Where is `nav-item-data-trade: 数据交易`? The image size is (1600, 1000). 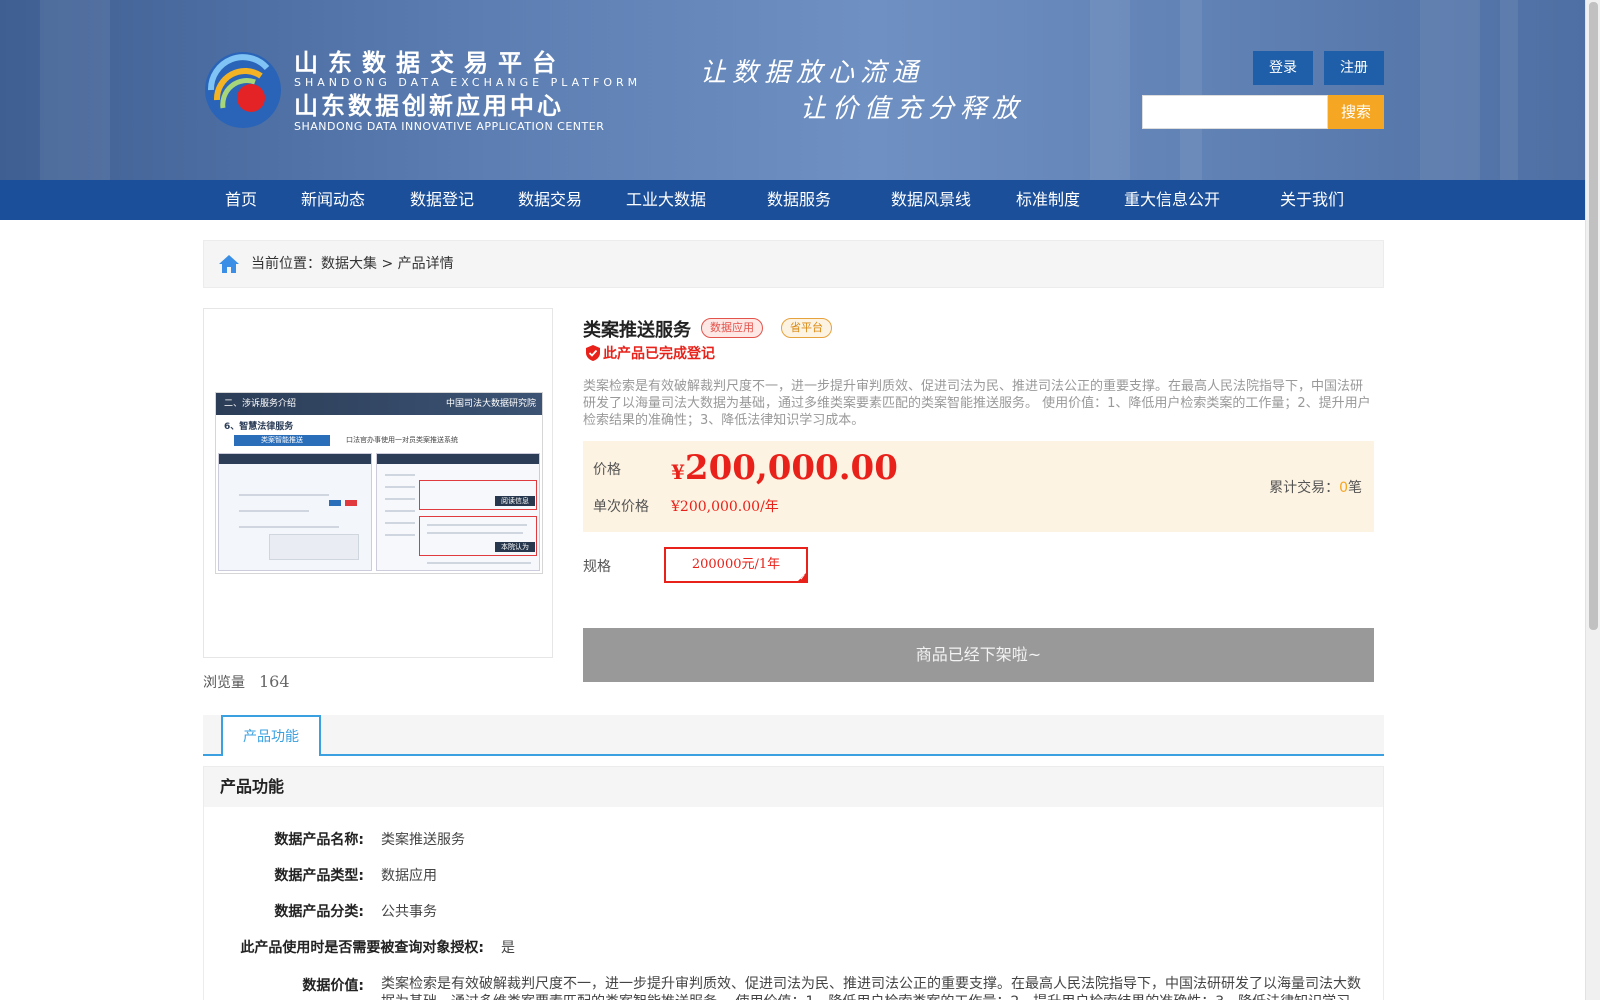 nav-item-data-trade: 数据交易 is located at coordinates (550, 200).